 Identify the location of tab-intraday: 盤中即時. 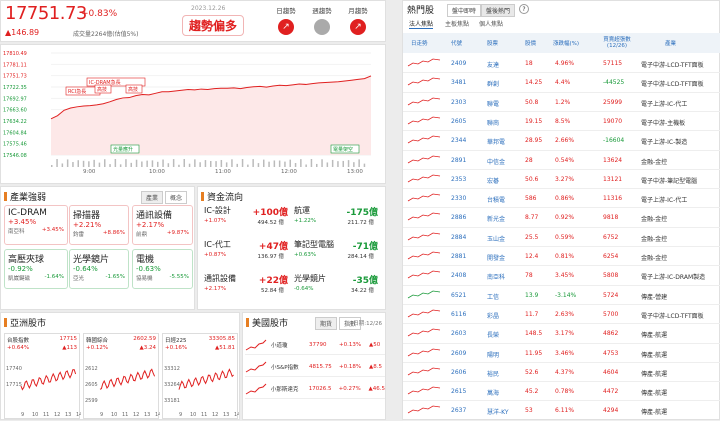
(464, 10).